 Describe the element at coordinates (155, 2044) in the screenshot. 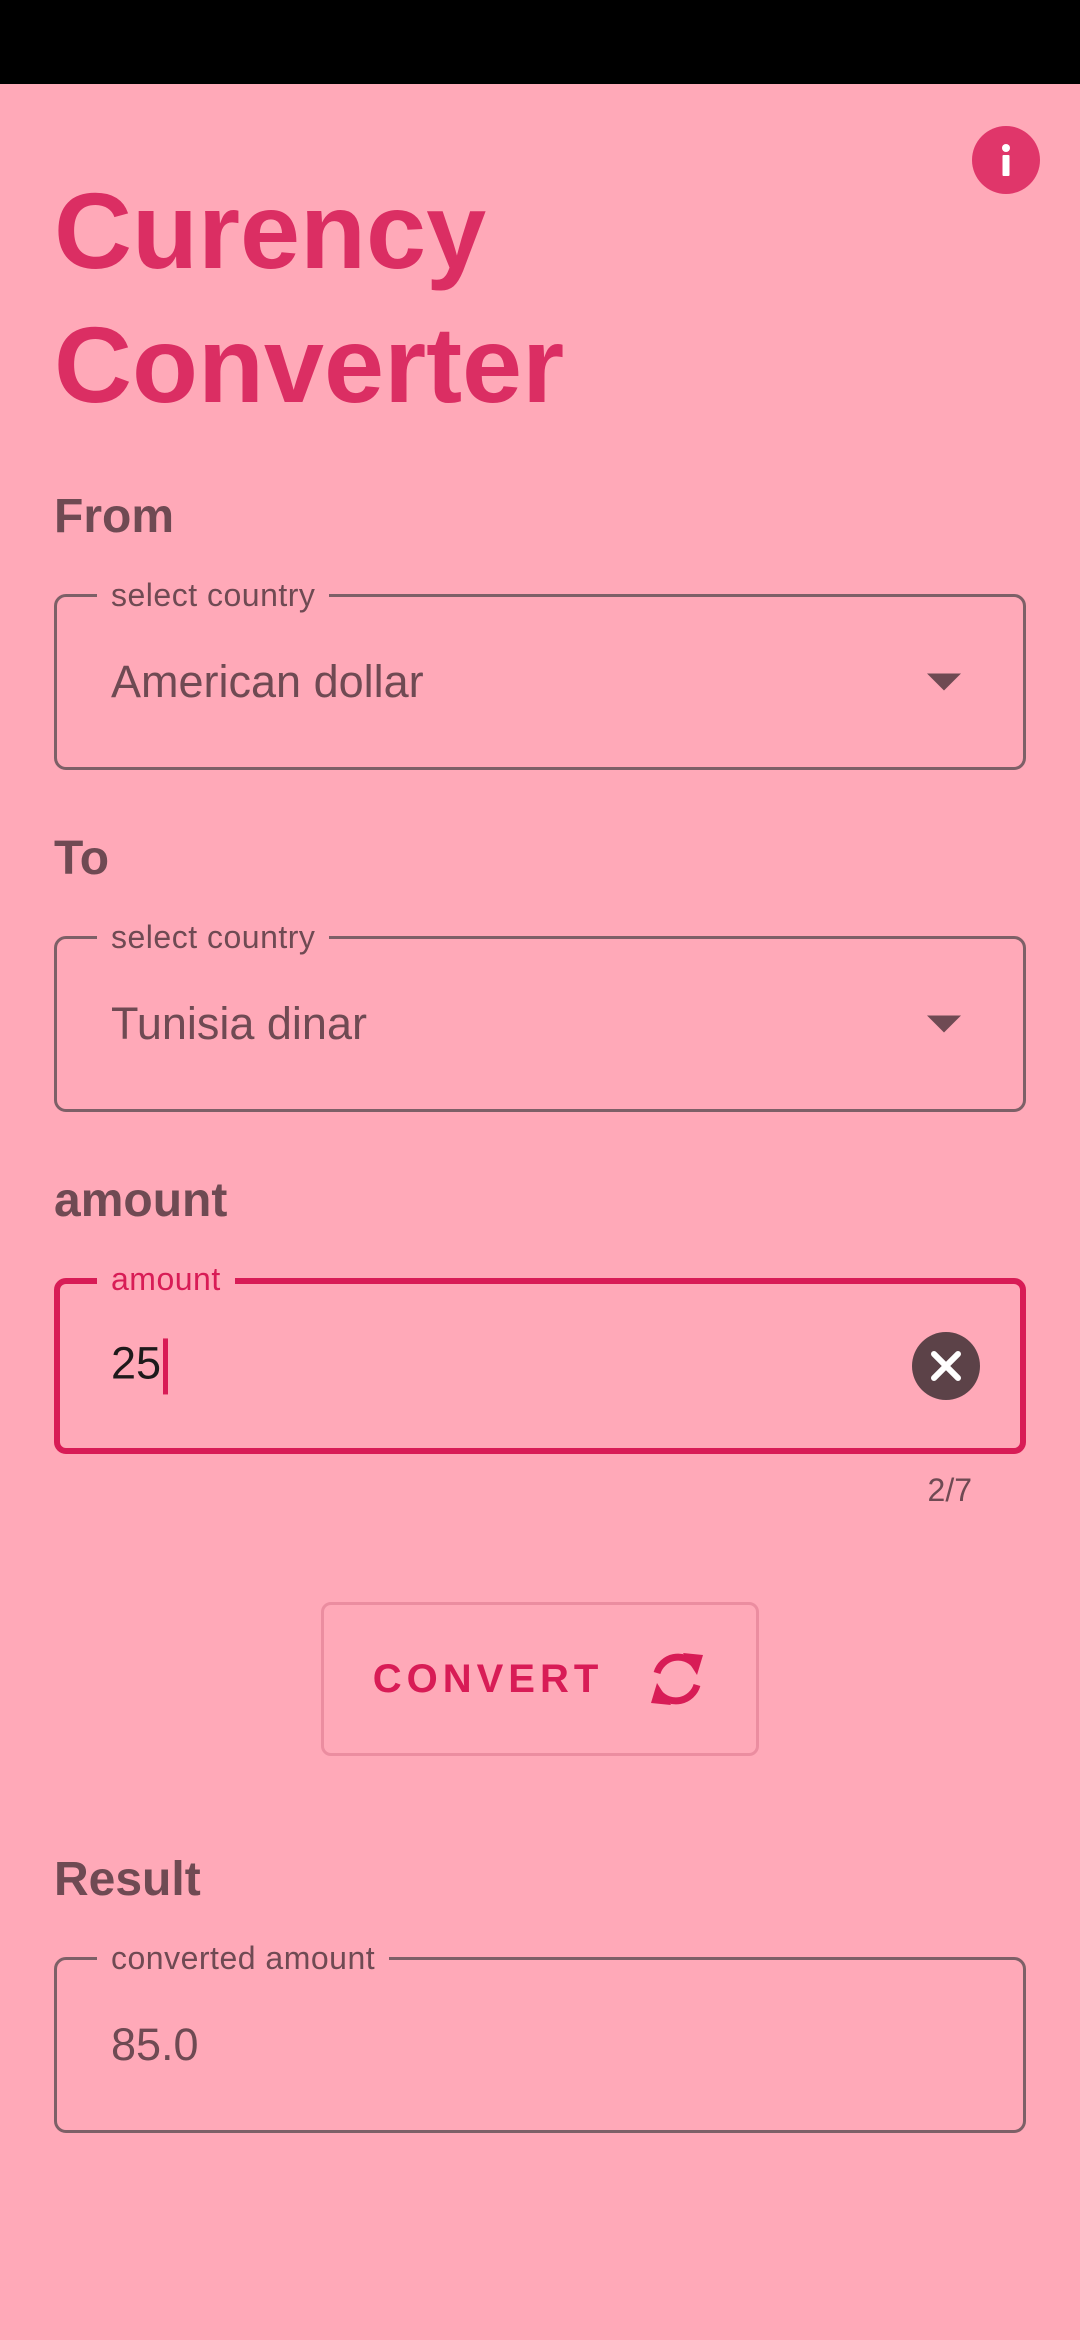

I see `converted-amount-value: 85.0` at that location.